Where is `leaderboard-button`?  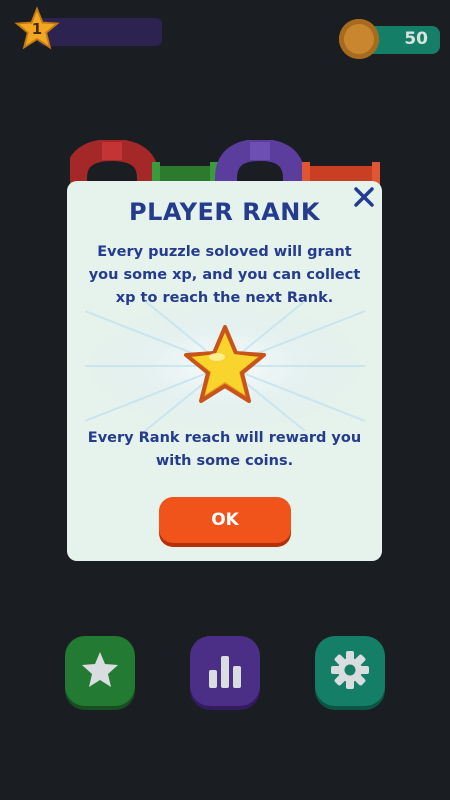
leaderboard-button is located at coordinates (225, 671).